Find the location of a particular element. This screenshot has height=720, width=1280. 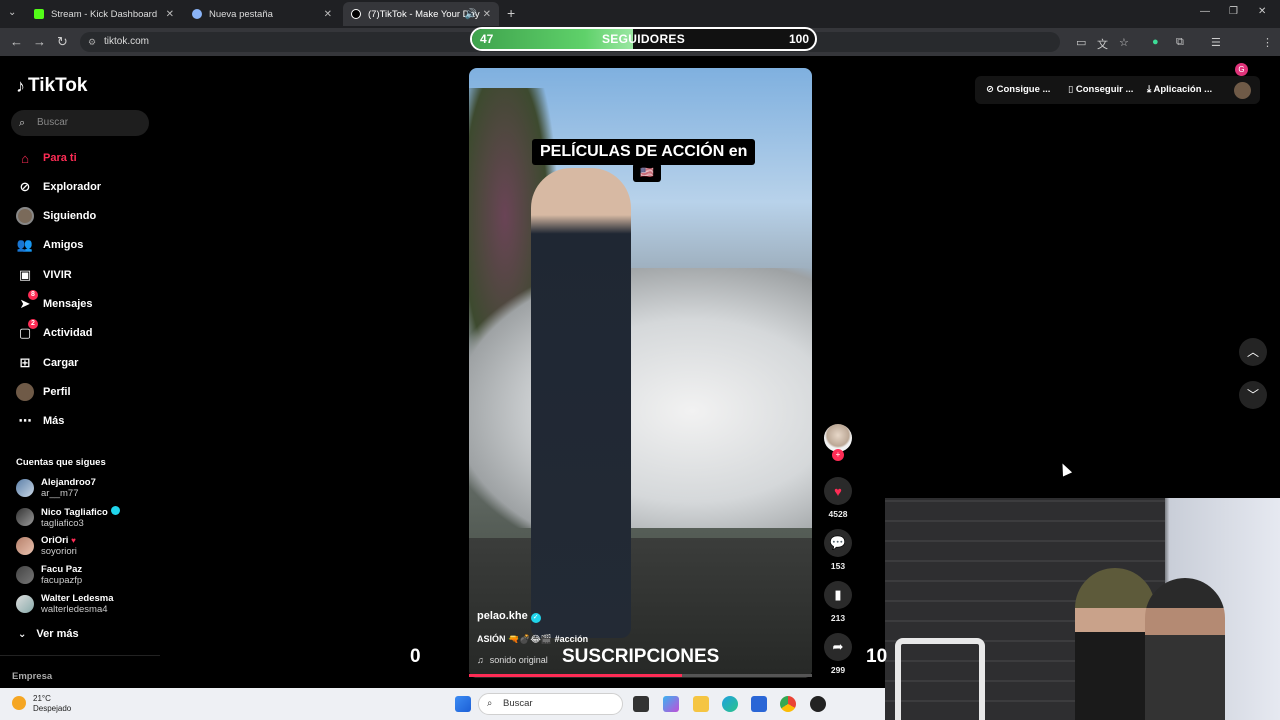

account-item: Nico Tagliafico tagliafico3 is located at coordinates (68, 517).